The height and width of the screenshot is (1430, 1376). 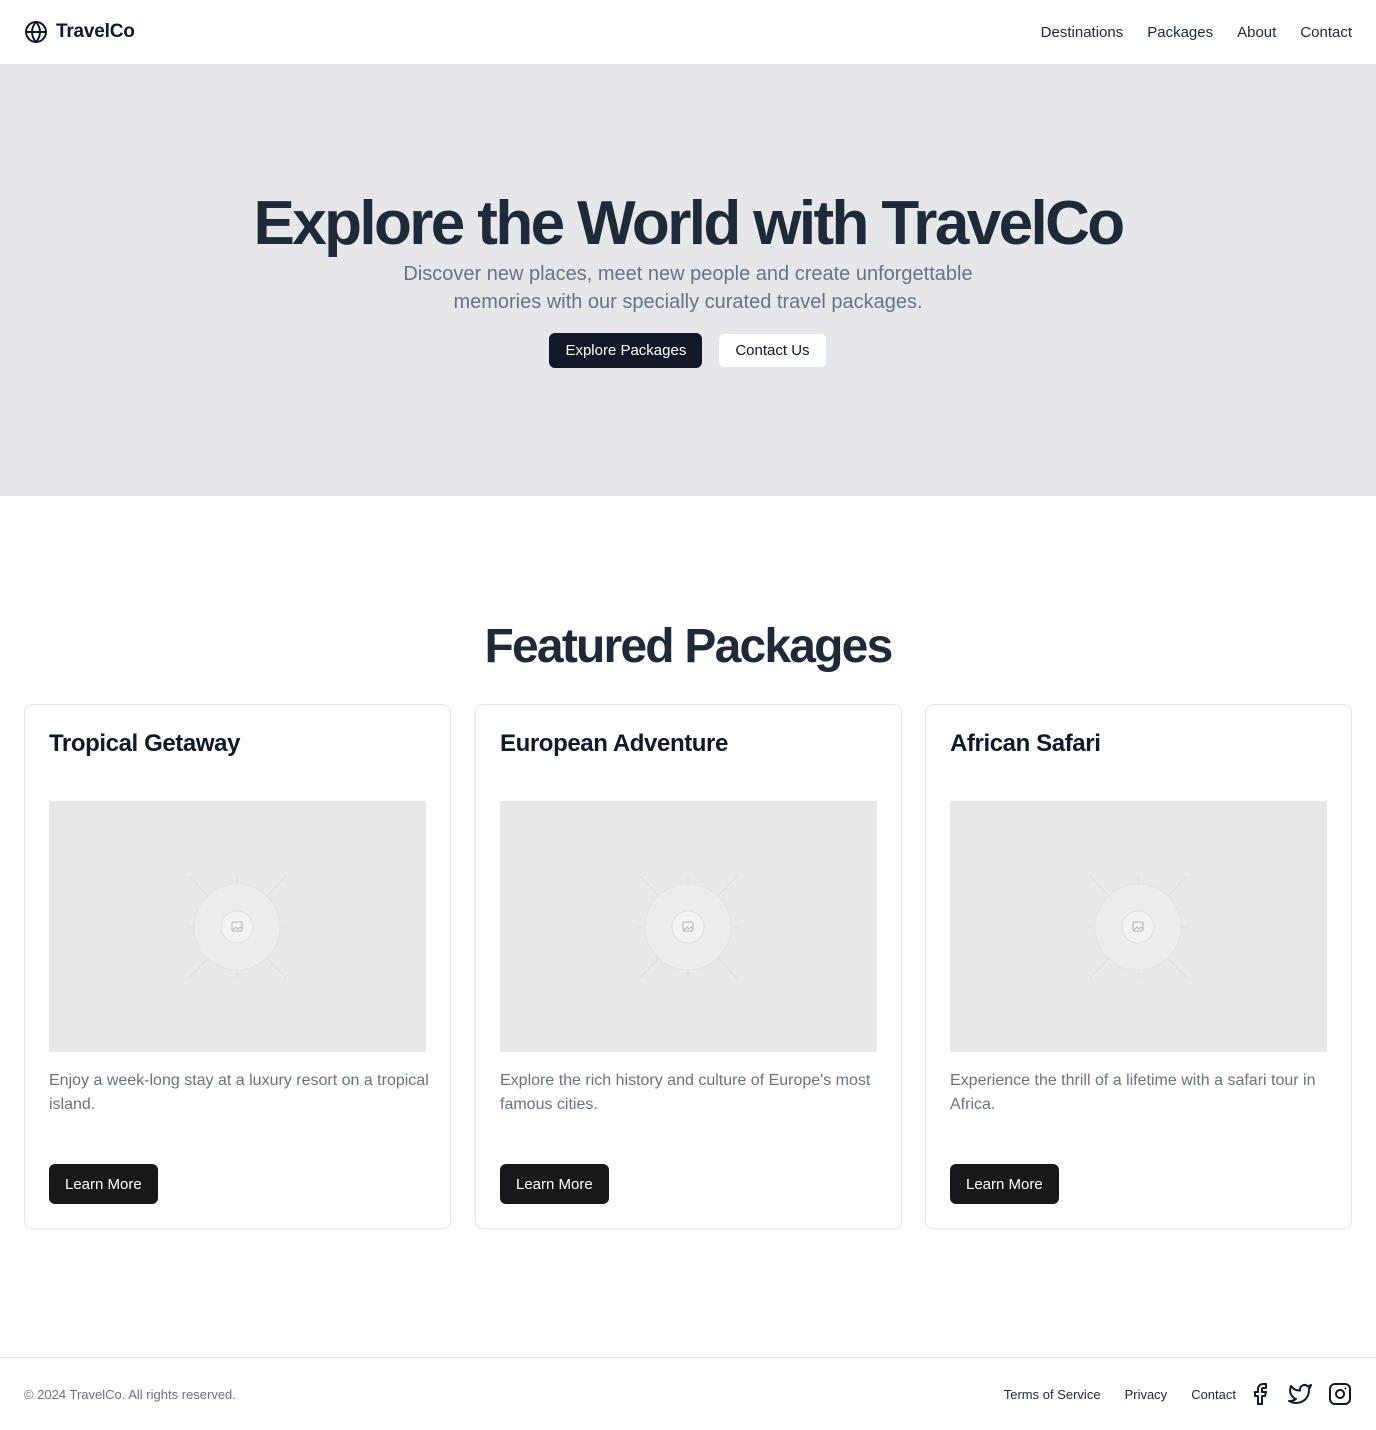 What do you see at coordinates (1025, 743) in the screenshot?
I see `card-title: African Safari` at bounding box center [1025, 743].